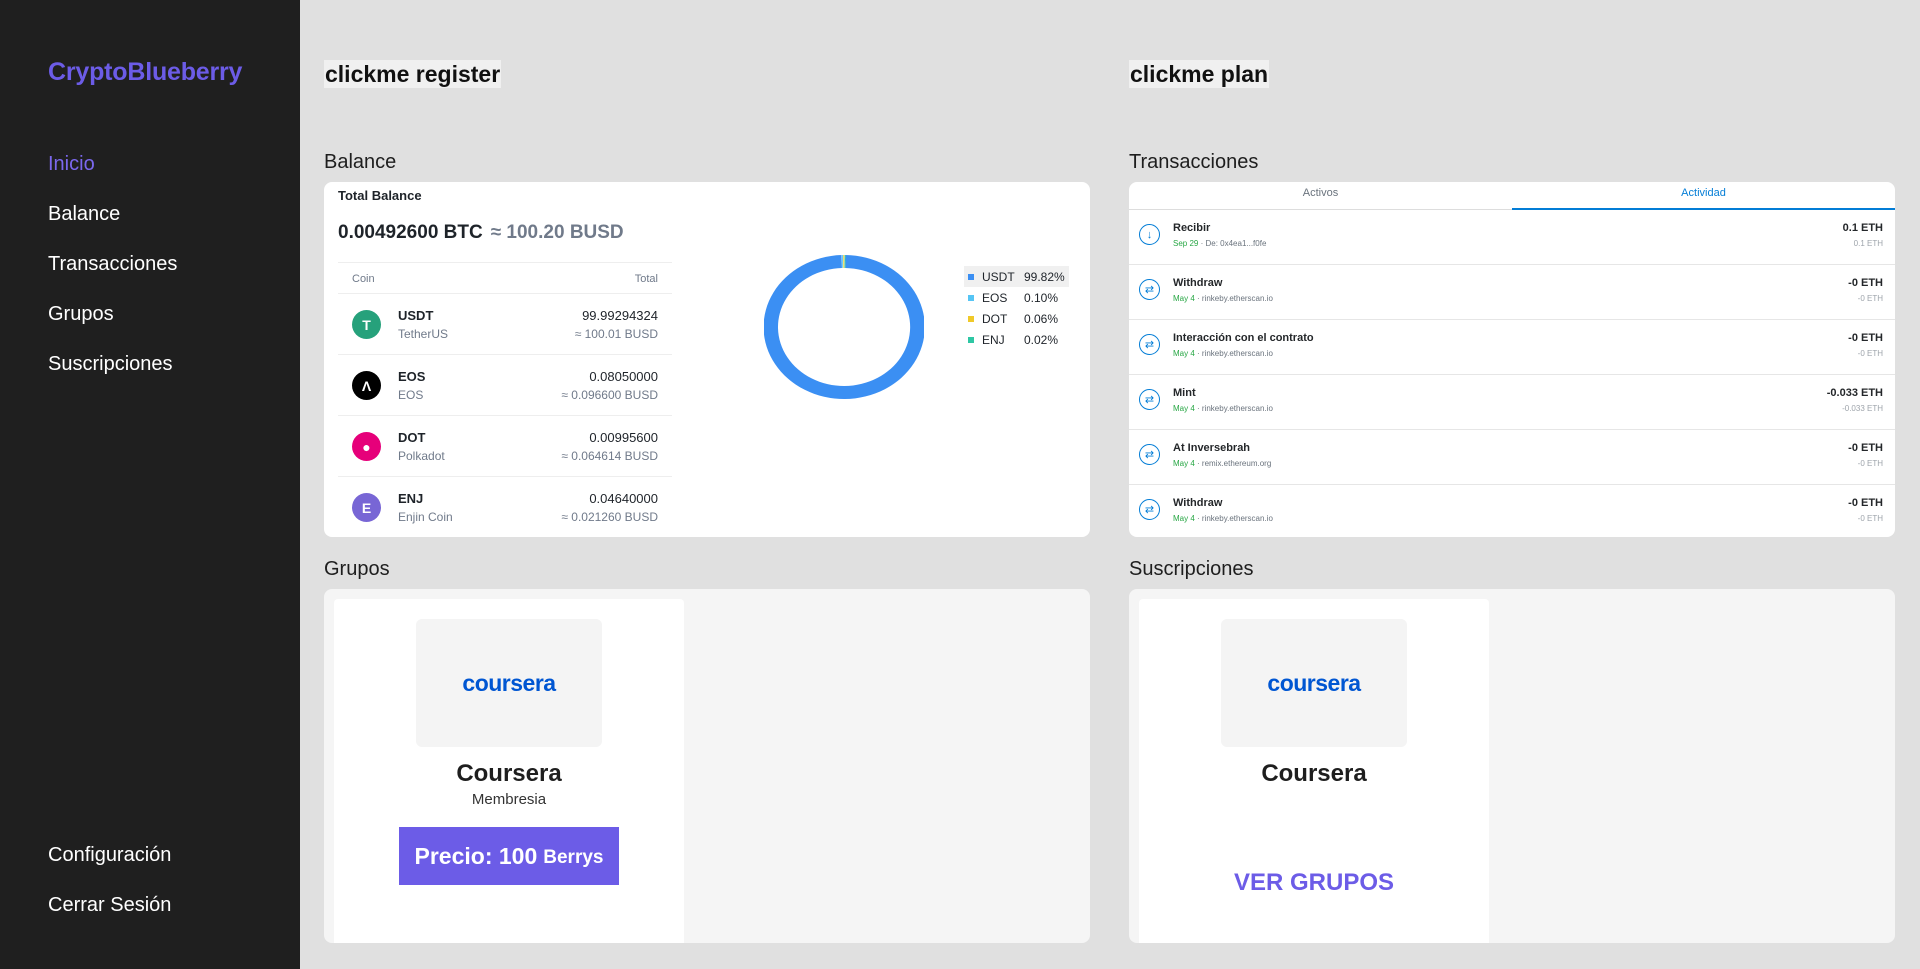 This screenshot has width=1920, height=969. I want to click on tether-icon: T, so click(366, 324).